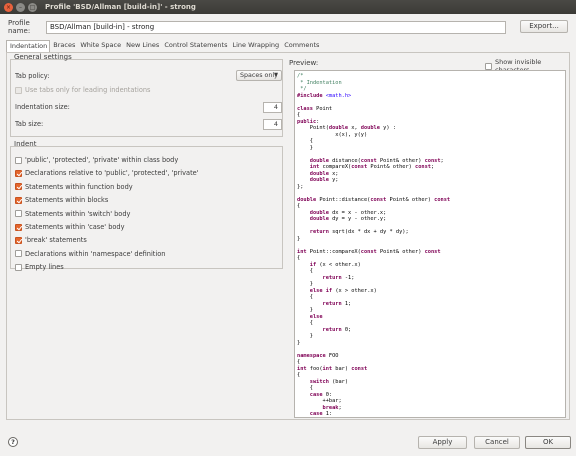  I want to click on indentation-size-row: Indentation size:, so click(42, 107).